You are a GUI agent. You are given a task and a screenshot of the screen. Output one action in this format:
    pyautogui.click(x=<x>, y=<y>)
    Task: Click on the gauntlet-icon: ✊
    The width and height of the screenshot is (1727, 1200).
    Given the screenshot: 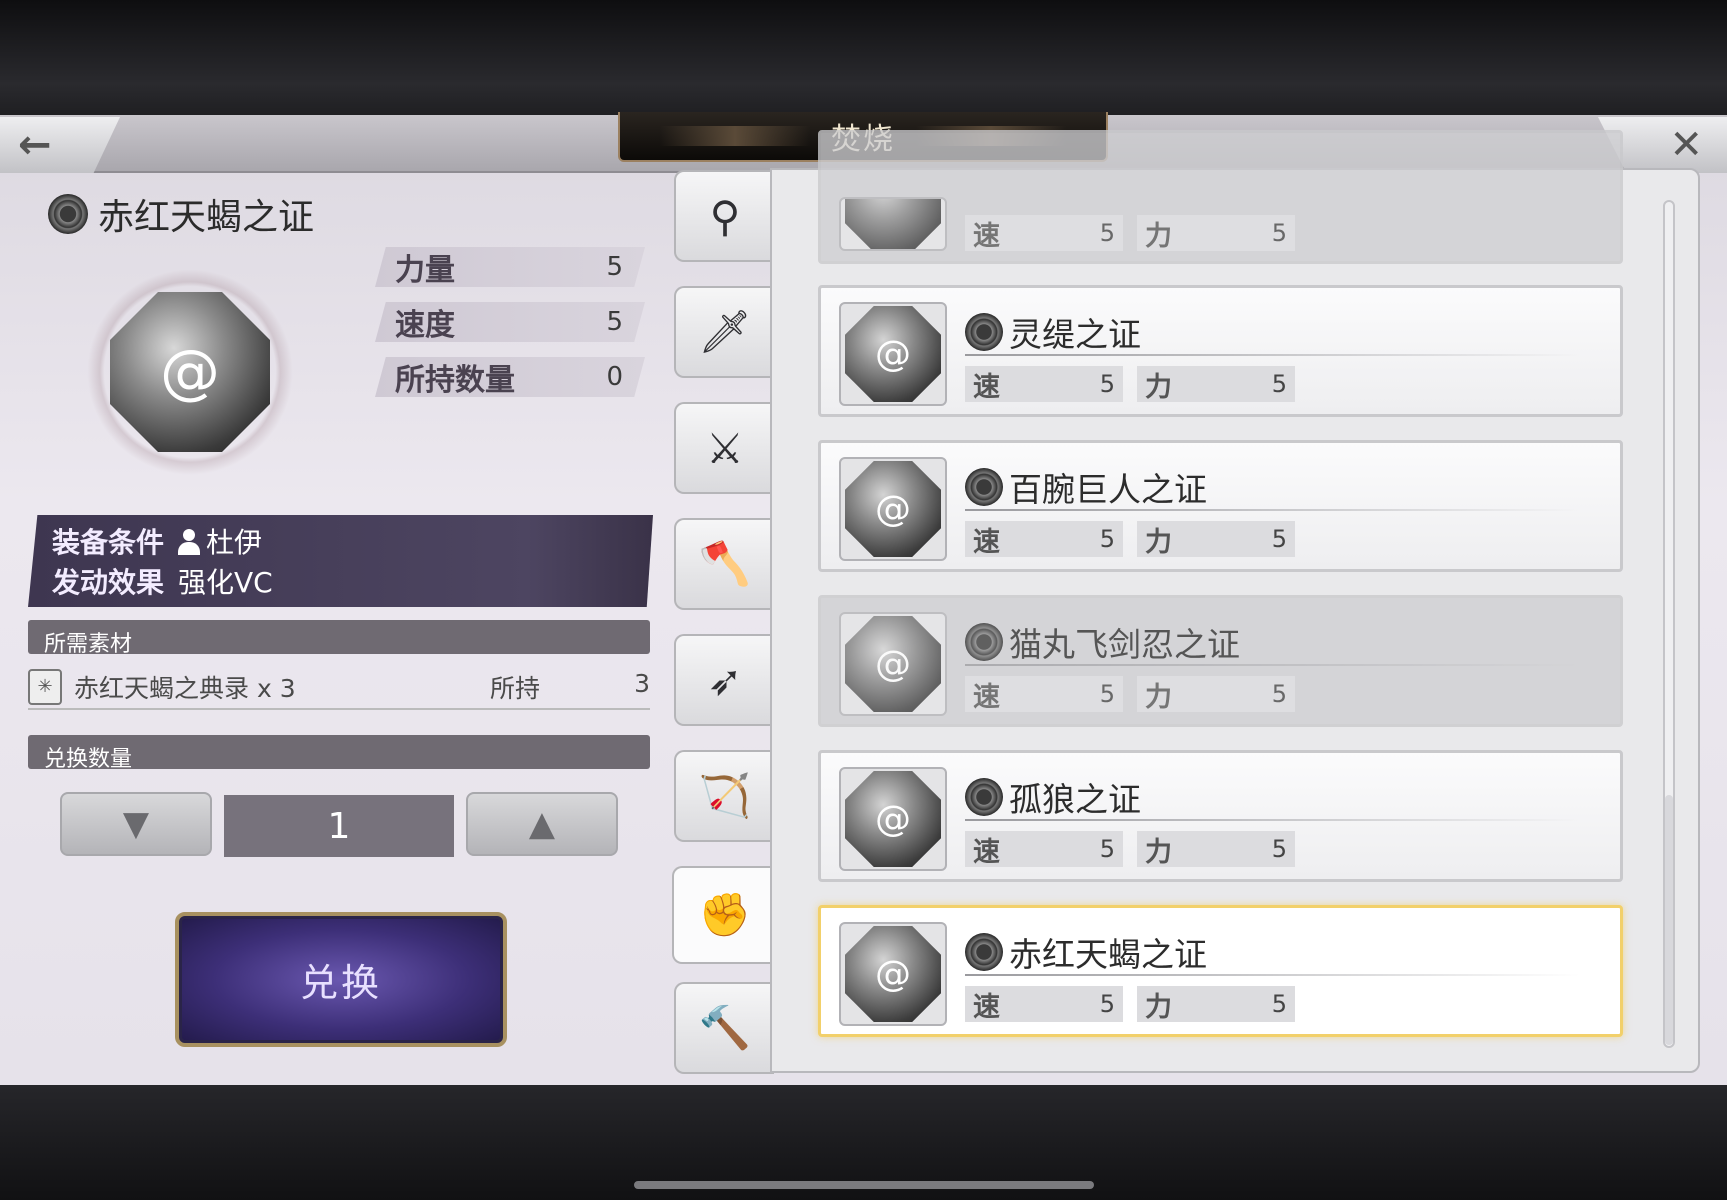 What is the action you would take?
    pyautogui.click(x=725, y=914)
    